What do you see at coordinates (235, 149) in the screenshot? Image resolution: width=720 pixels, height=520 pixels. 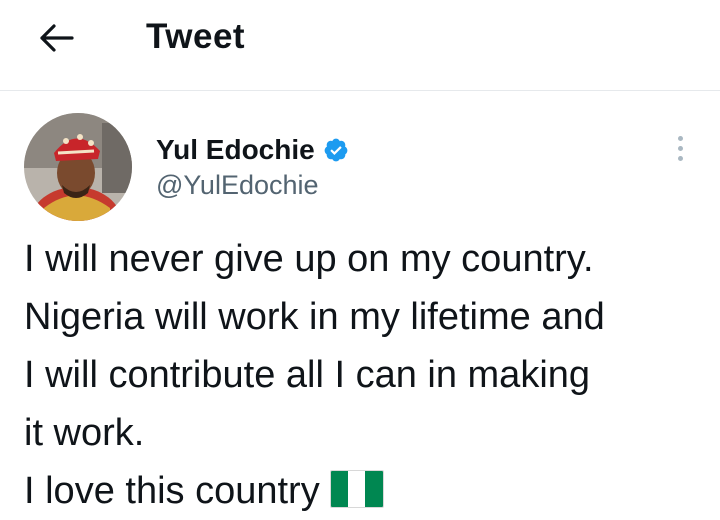 I see `author-display-name: Yul Edochie` at bounding box center [235, 149].